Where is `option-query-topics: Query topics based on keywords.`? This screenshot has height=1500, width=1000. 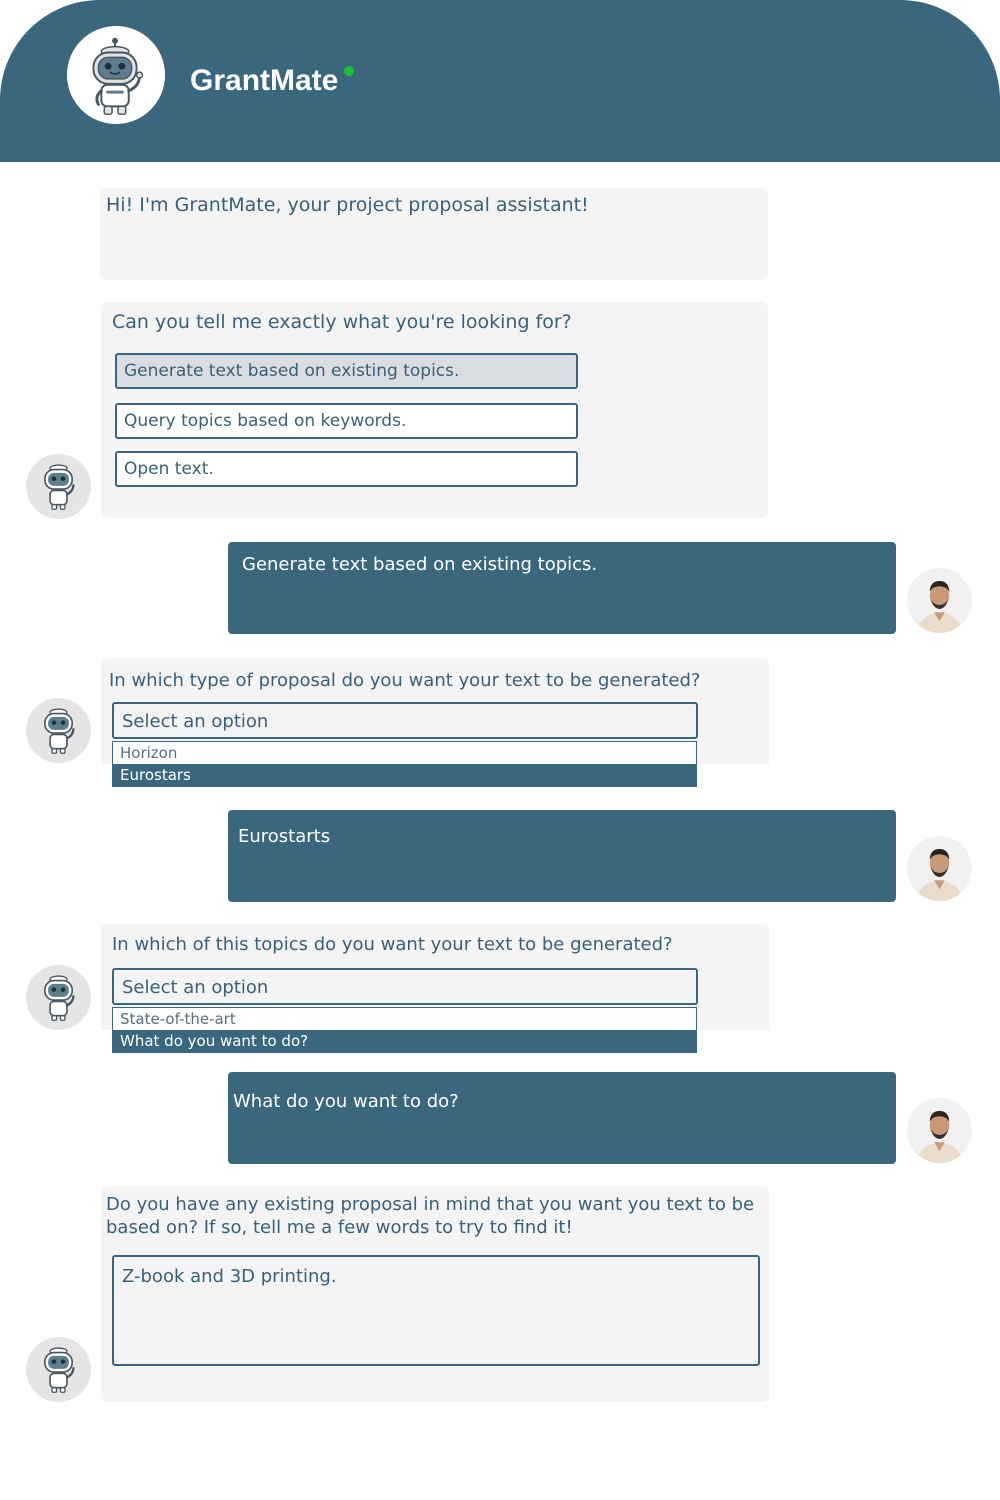 option-query-topics: Query topics based on keywords. is located at coordinates (346, 421).